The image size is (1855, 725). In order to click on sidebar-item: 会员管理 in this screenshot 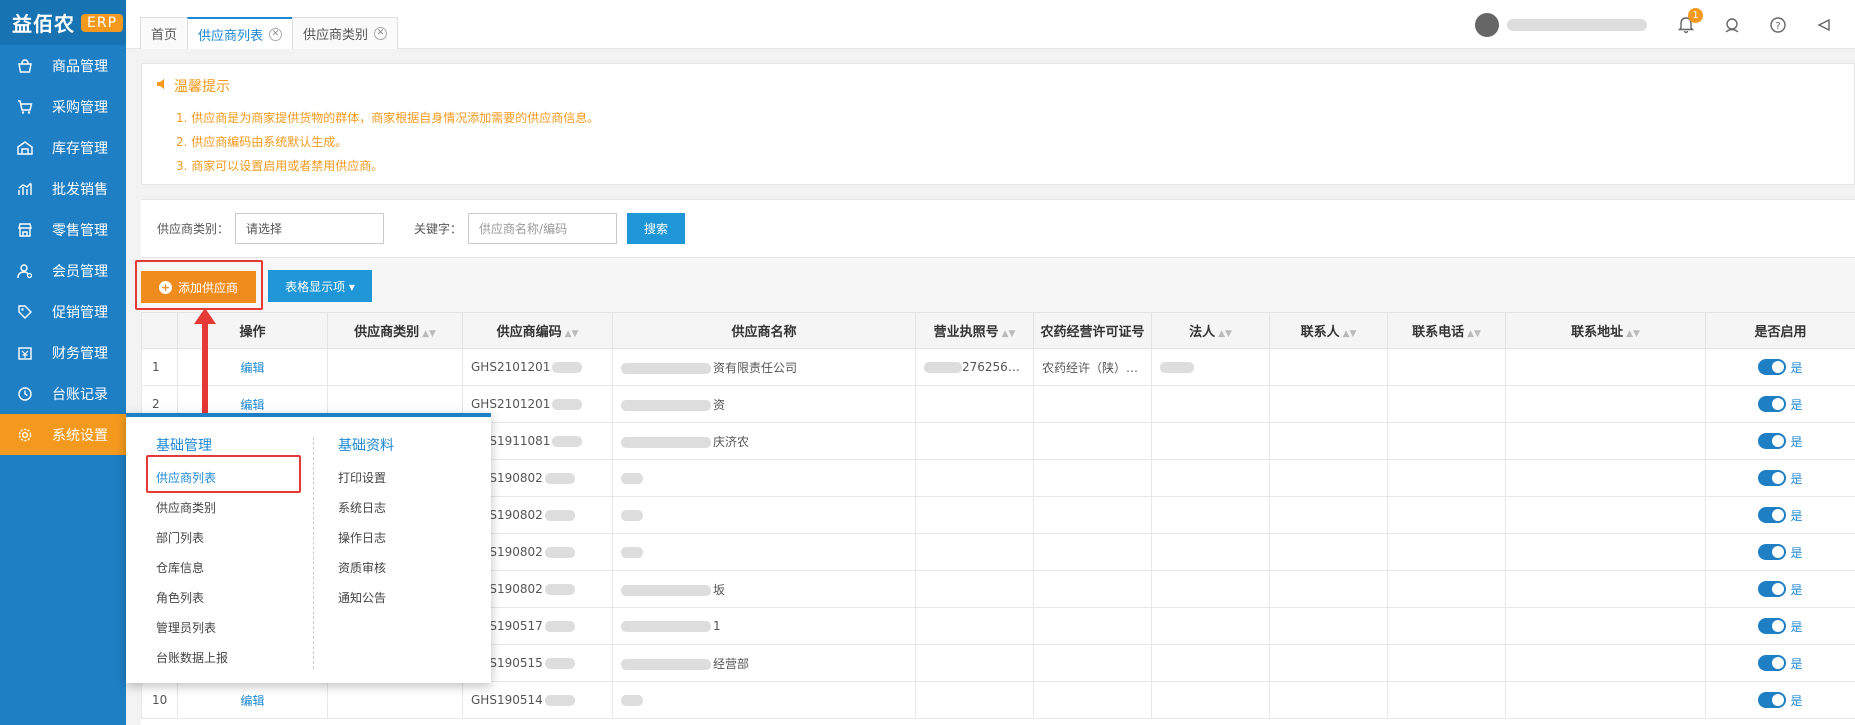, I will do `click(63, 270)`.